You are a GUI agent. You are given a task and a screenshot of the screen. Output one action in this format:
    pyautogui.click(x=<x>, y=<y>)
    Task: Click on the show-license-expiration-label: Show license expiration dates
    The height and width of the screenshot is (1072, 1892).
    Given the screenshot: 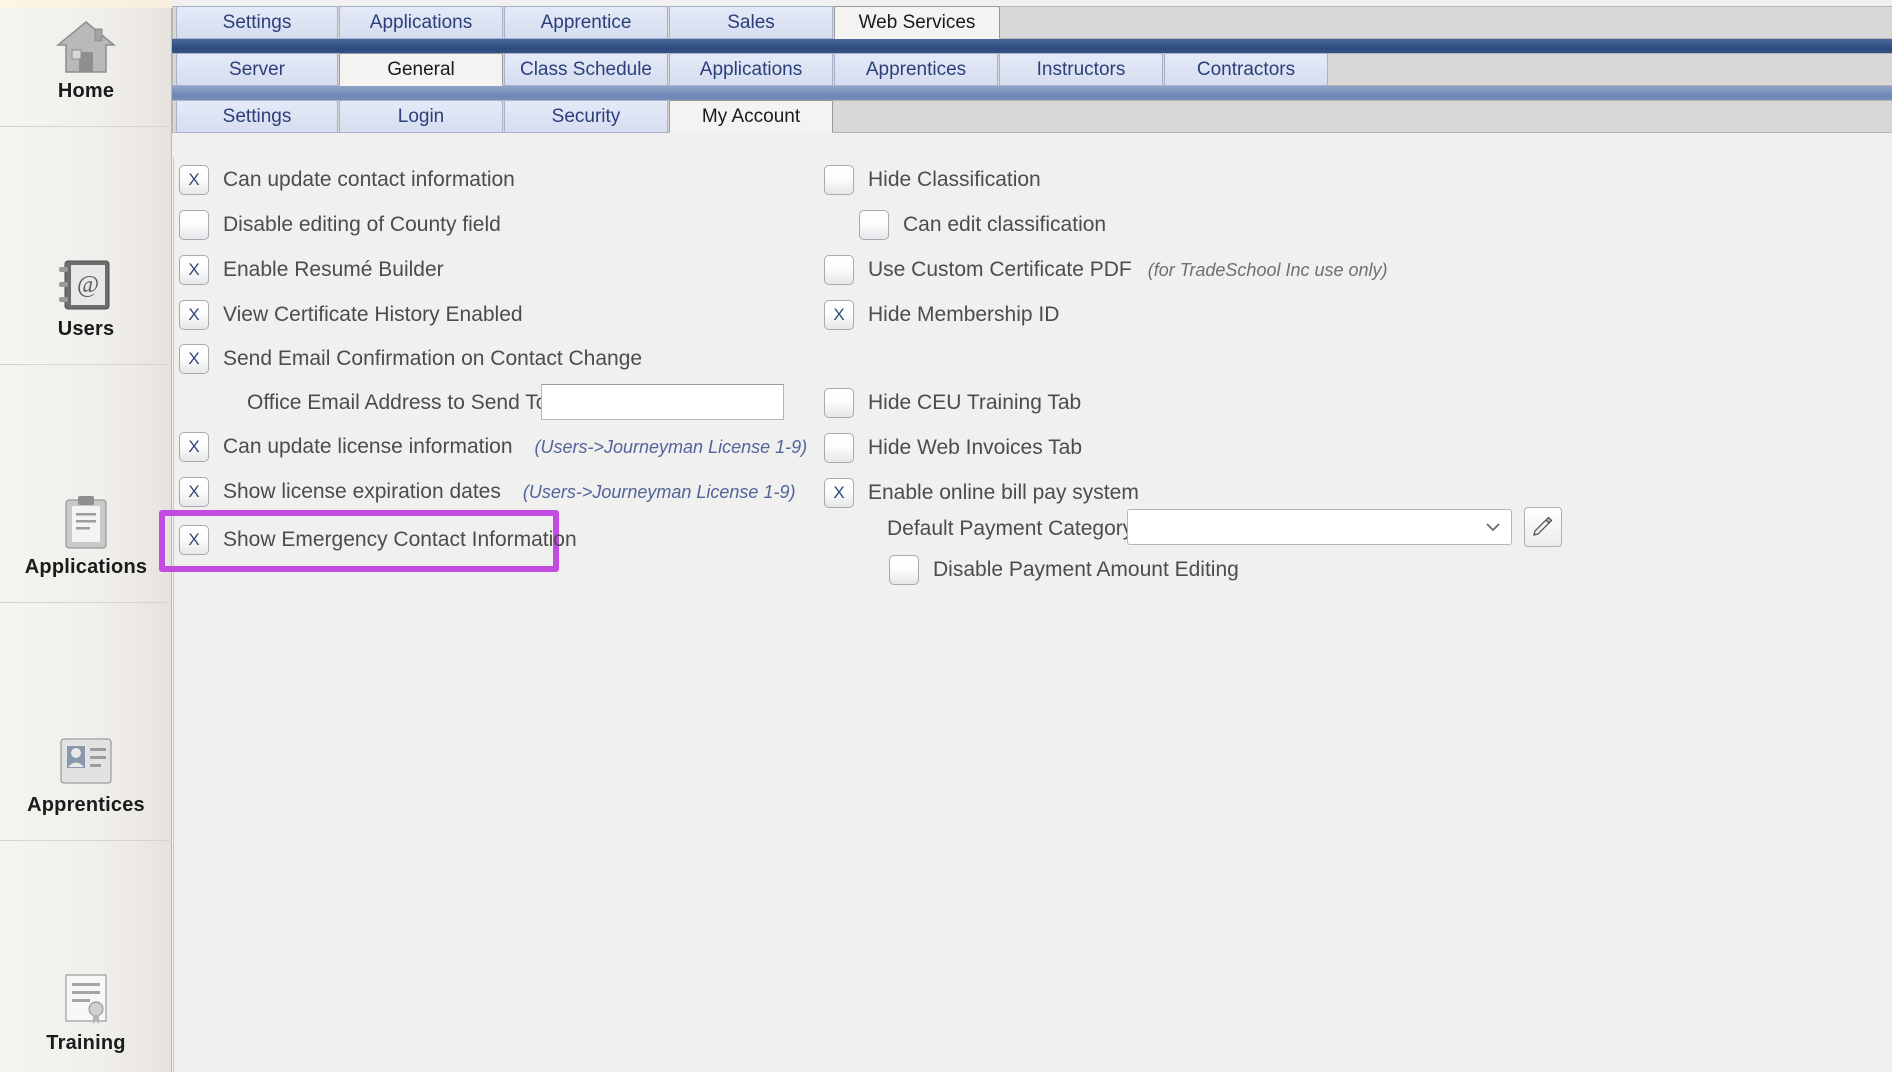 What is the action you would take?
    pyautogui.click(x=362, y=491)
    